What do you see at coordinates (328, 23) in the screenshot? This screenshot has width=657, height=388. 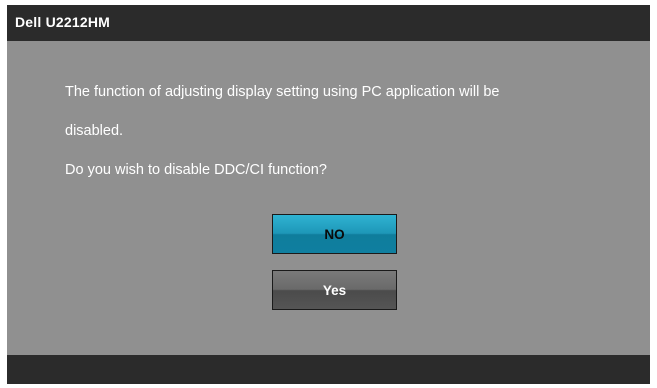 I see `title-bar: Dell U2212HM` at bounding box center [328, 23].